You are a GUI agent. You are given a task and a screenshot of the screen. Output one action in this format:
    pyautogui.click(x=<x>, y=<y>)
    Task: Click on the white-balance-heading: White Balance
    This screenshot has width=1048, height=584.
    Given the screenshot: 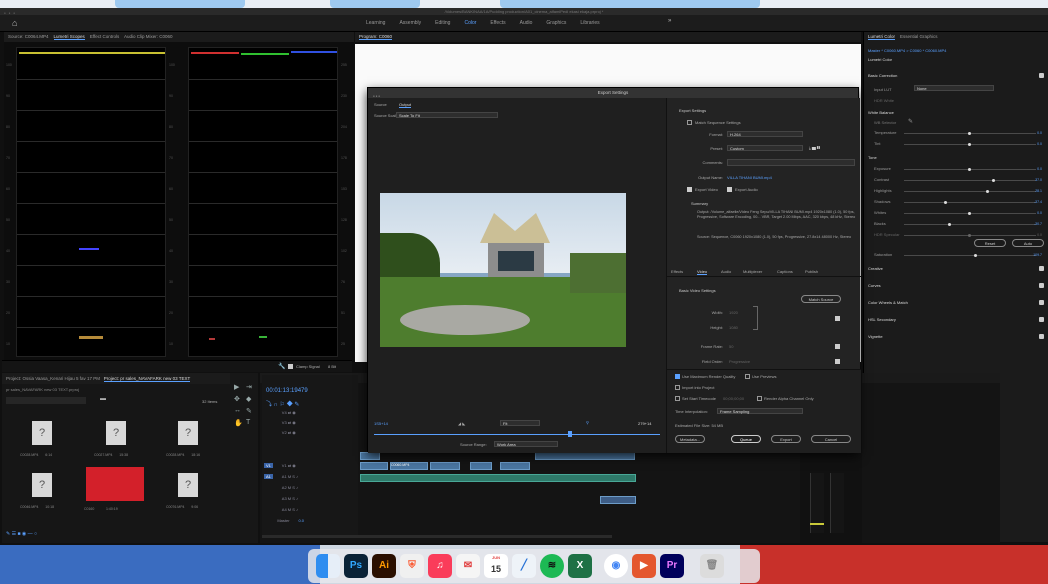 What is the action you would take?
    pyautogui.click(x=881, y=112)
    